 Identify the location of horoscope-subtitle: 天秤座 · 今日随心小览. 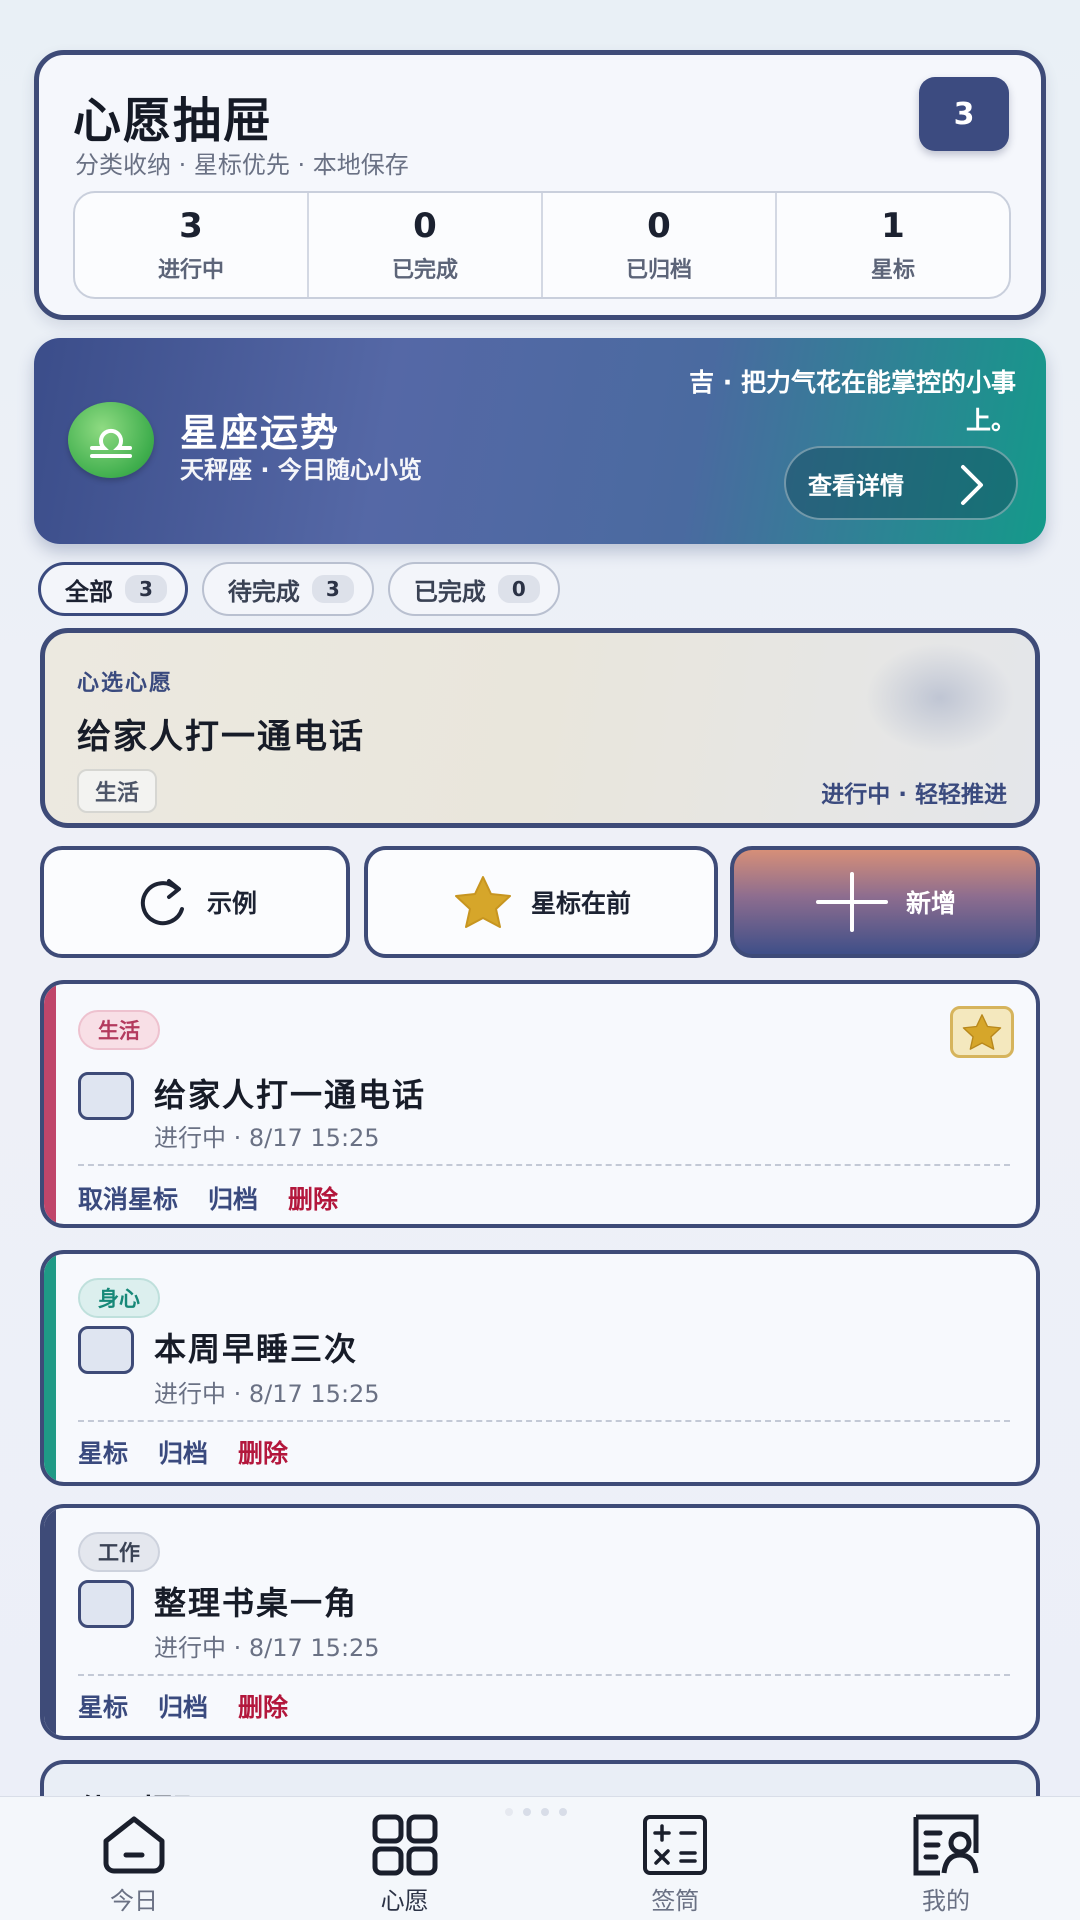
(301, 470).